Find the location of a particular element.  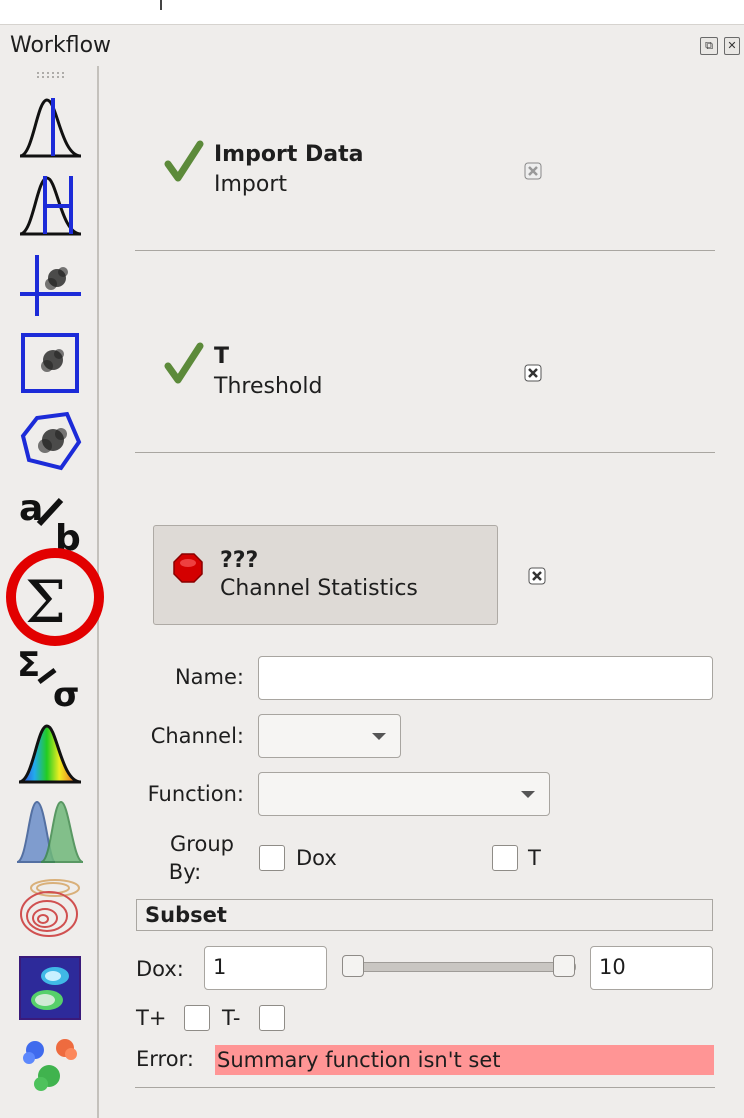

float-icon: ⧉ is located at coordinates (709, 46).